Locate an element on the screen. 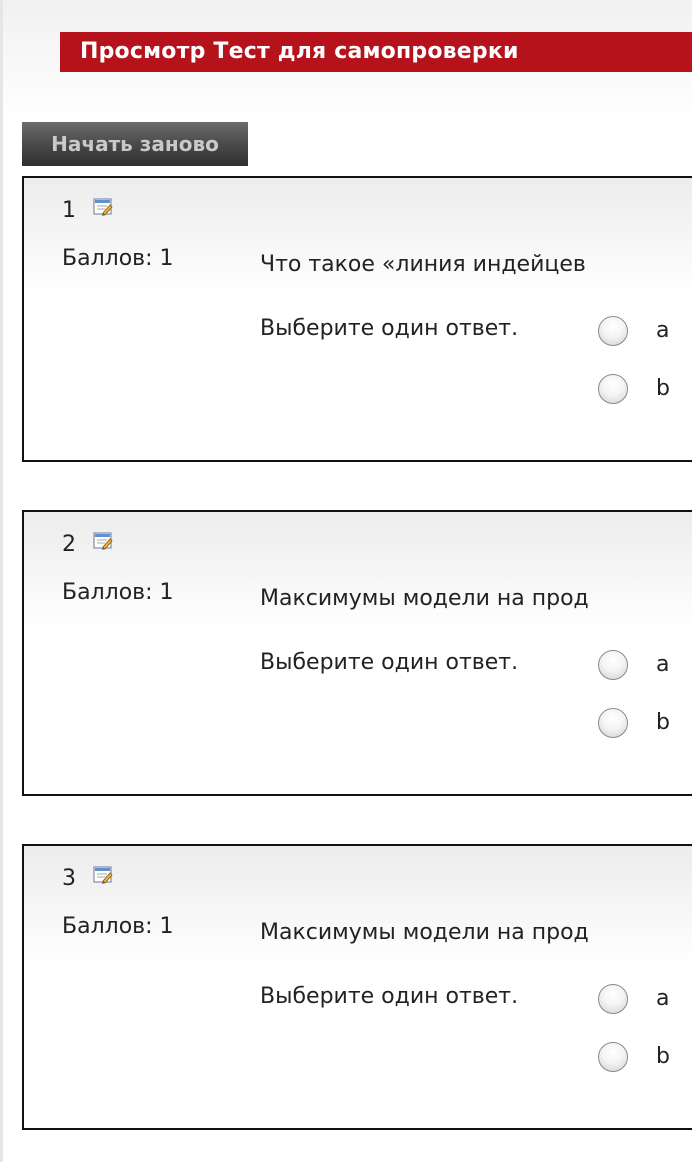 Image resolution: width=692 pixels, height=1162 pixels. question-number: 1 is located at coordinates (69, 210).